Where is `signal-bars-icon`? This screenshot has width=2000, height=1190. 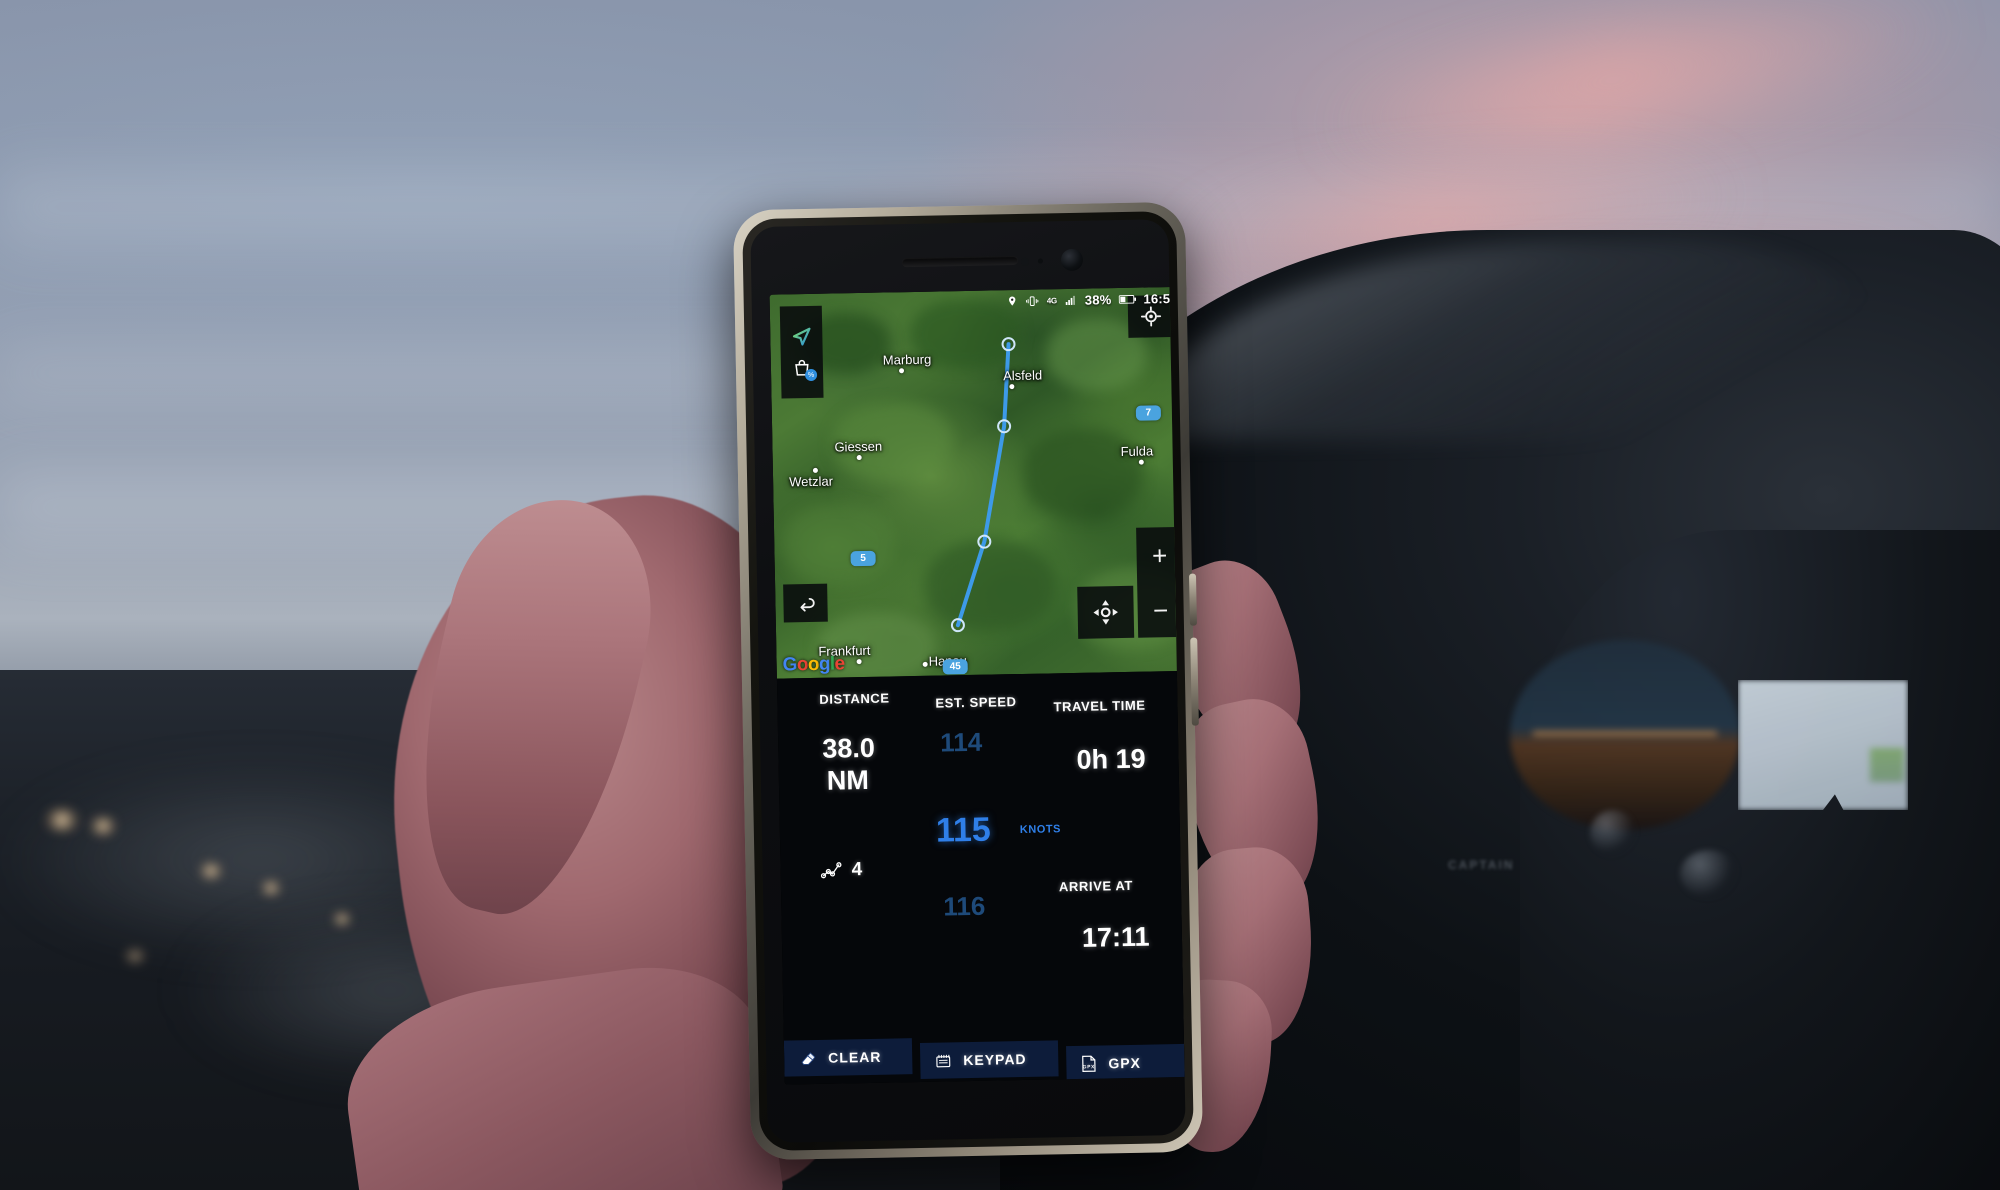
signal-bars-icon is located at coordinates (1071, 300).